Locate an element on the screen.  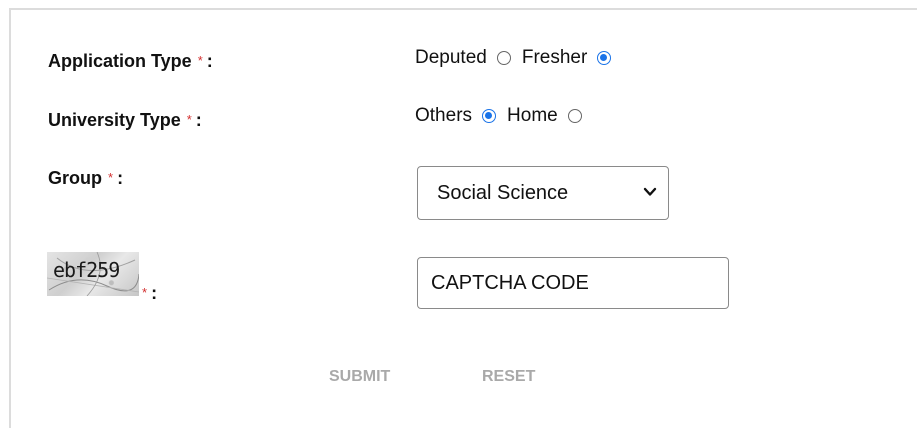
radio-others is located at coordinates (489, 116).